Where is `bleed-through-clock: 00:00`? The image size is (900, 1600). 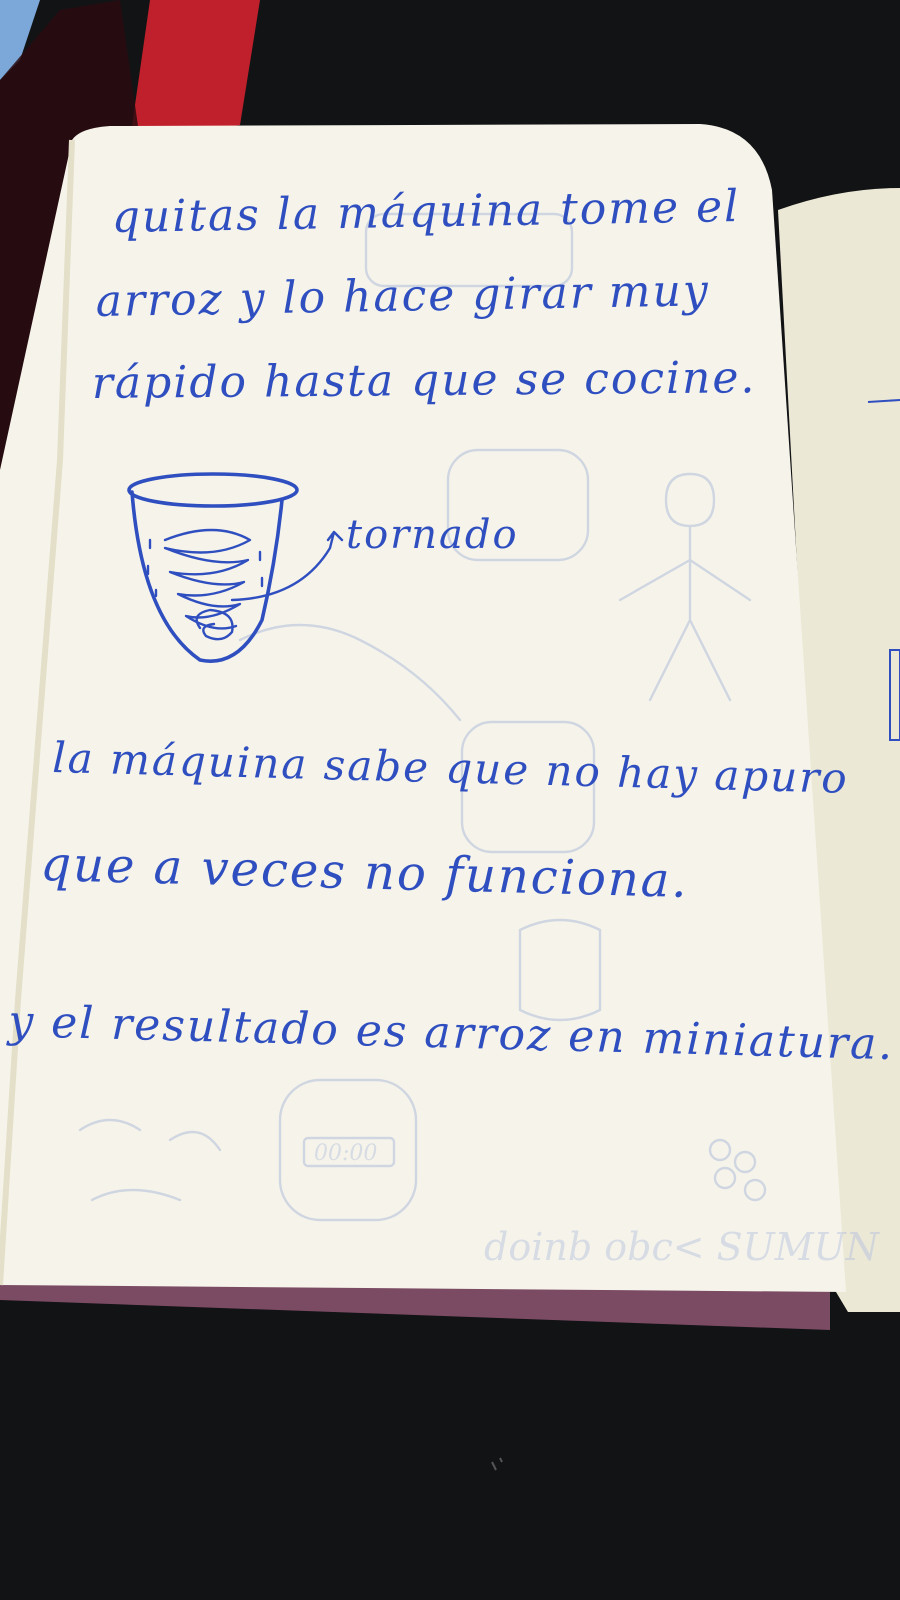
bleed-through-clock: 00:00 is located at coordinates (345, 1153).